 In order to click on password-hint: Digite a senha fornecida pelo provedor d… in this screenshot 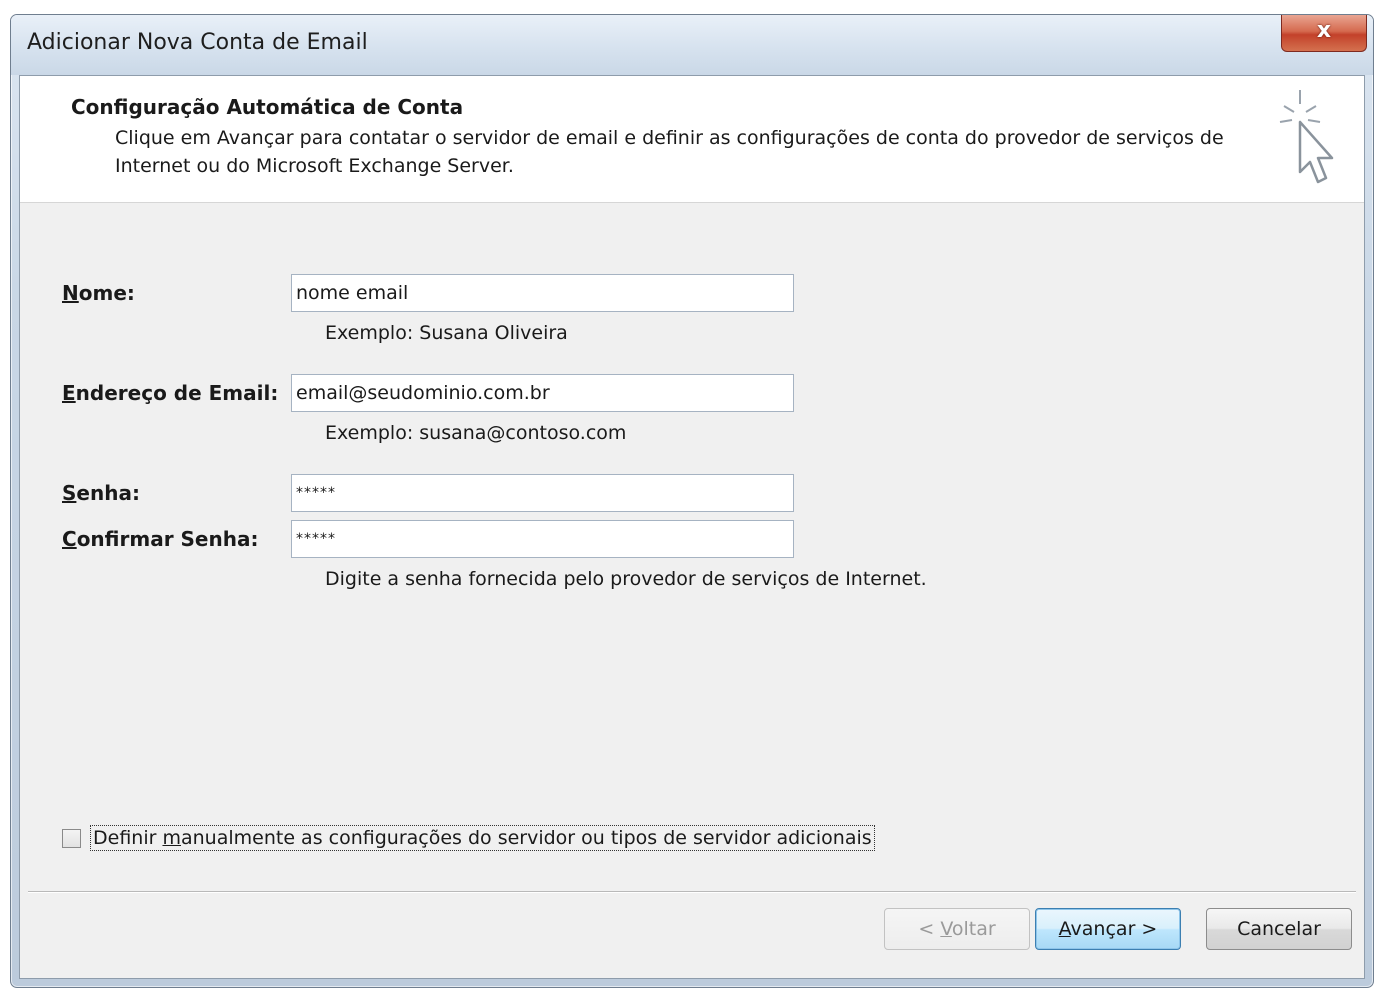, I will do `click(626, 579)`.